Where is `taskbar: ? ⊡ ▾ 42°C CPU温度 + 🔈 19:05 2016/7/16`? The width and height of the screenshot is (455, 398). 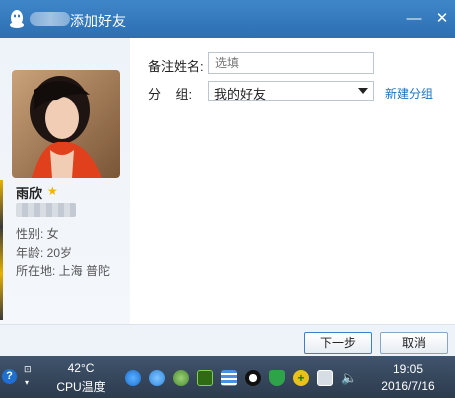
taskbar: ? ⊡ ▾ 42°C CPU温度 + 🔈 19:05 2016/7/16 is located at coordinates (227, 377).